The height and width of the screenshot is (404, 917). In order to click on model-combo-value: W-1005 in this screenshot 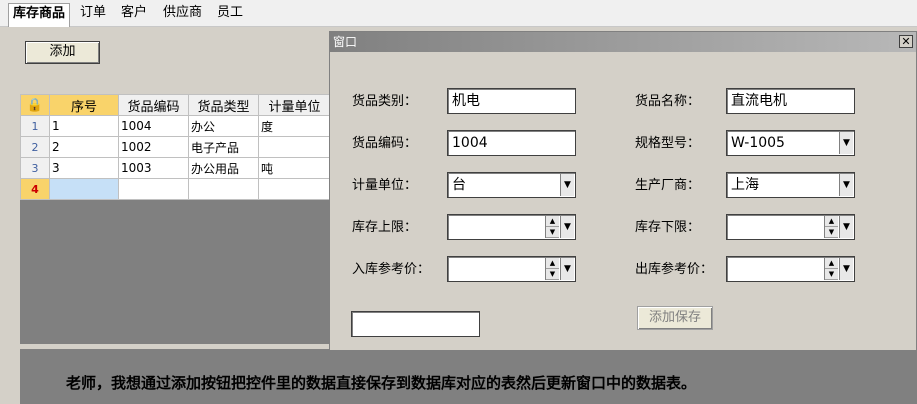, I will do `click(758, 143)`.